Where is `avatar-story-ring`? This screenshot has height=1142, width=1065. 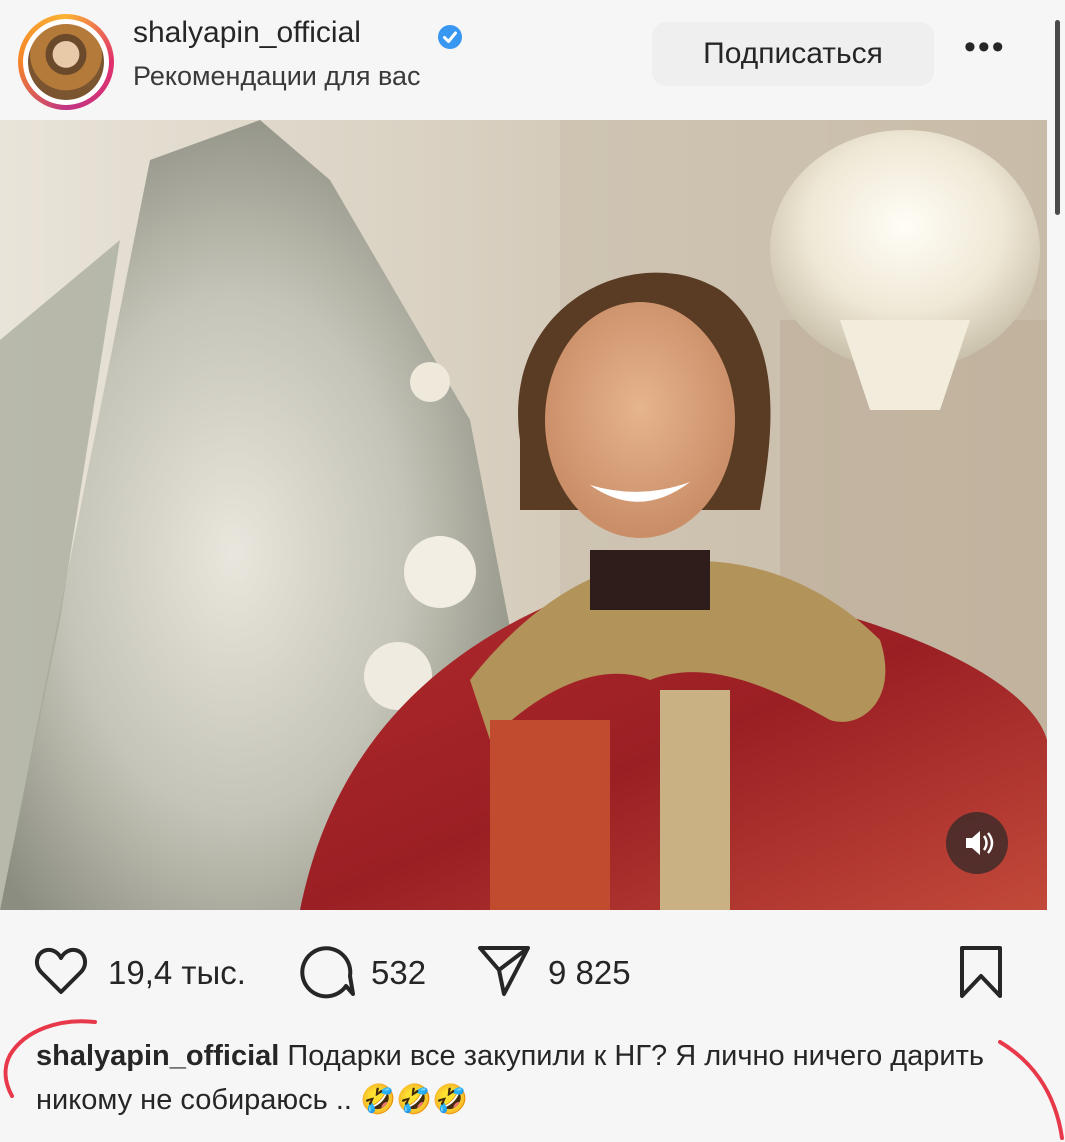
avatar-story-ring is located at coordinates (66, 62).